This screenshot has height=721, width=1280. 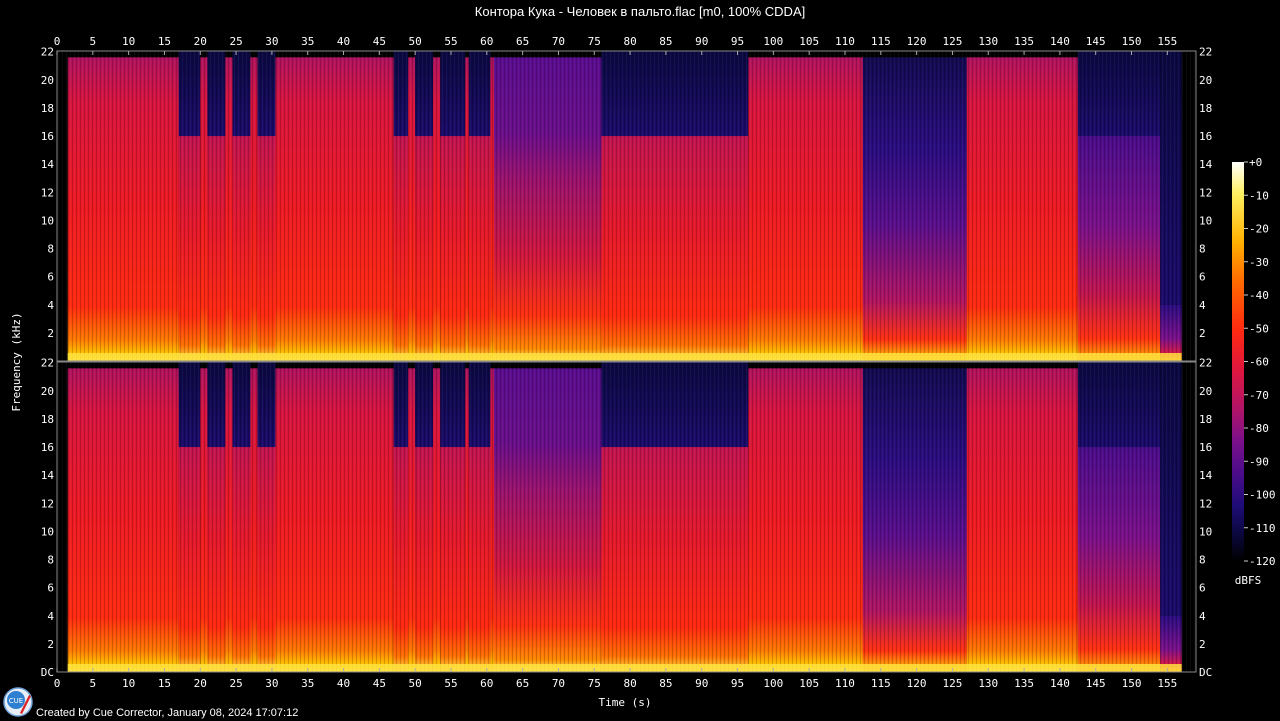 I want to click on x-tick-label: 65, so click(x=522, y=41).